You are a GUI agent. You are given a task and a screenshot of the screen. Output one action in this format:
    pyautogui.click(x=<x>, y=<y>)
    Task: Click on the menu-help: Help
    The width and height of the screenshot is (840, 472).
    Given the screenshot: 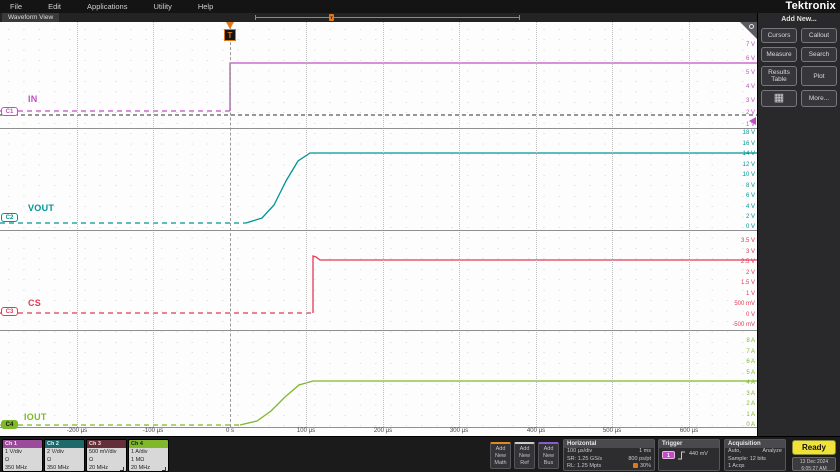 What is the action you would take?
    pyautogui.click(x=205, y=6)
    